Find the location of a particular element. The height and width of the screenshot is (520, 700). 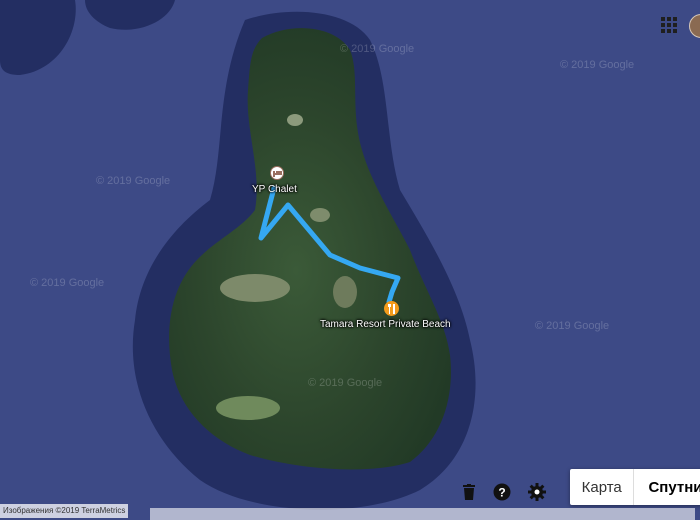

map-type-map-button: Карта is located at coordinates (602, 487).